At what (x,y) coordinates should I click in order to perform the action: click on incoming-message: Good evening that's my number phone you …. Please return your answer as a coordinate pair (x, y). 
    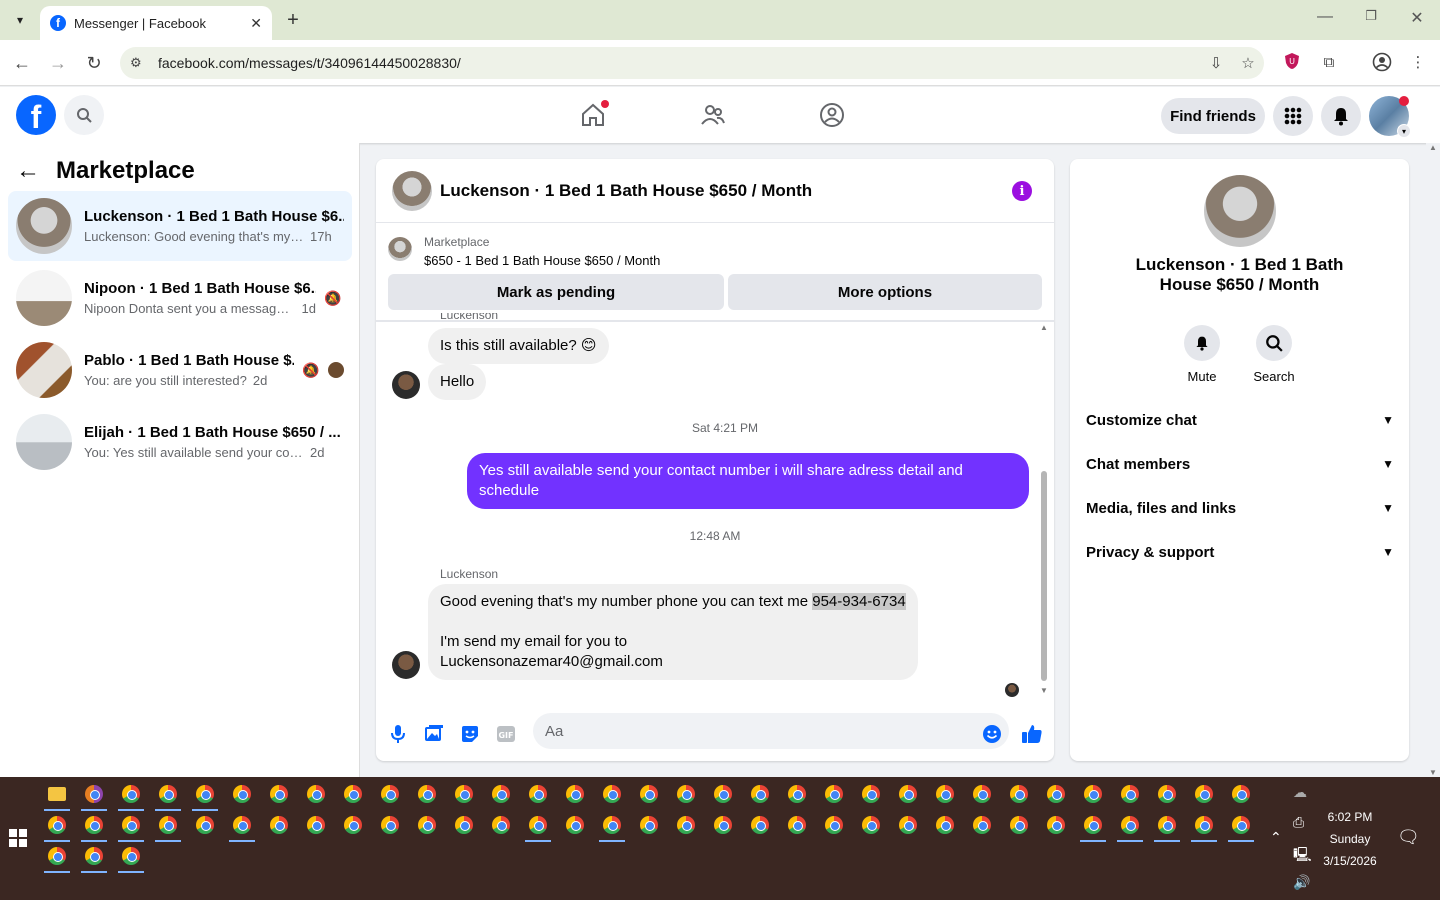
    Looking at the image, I should click on (673, 632).